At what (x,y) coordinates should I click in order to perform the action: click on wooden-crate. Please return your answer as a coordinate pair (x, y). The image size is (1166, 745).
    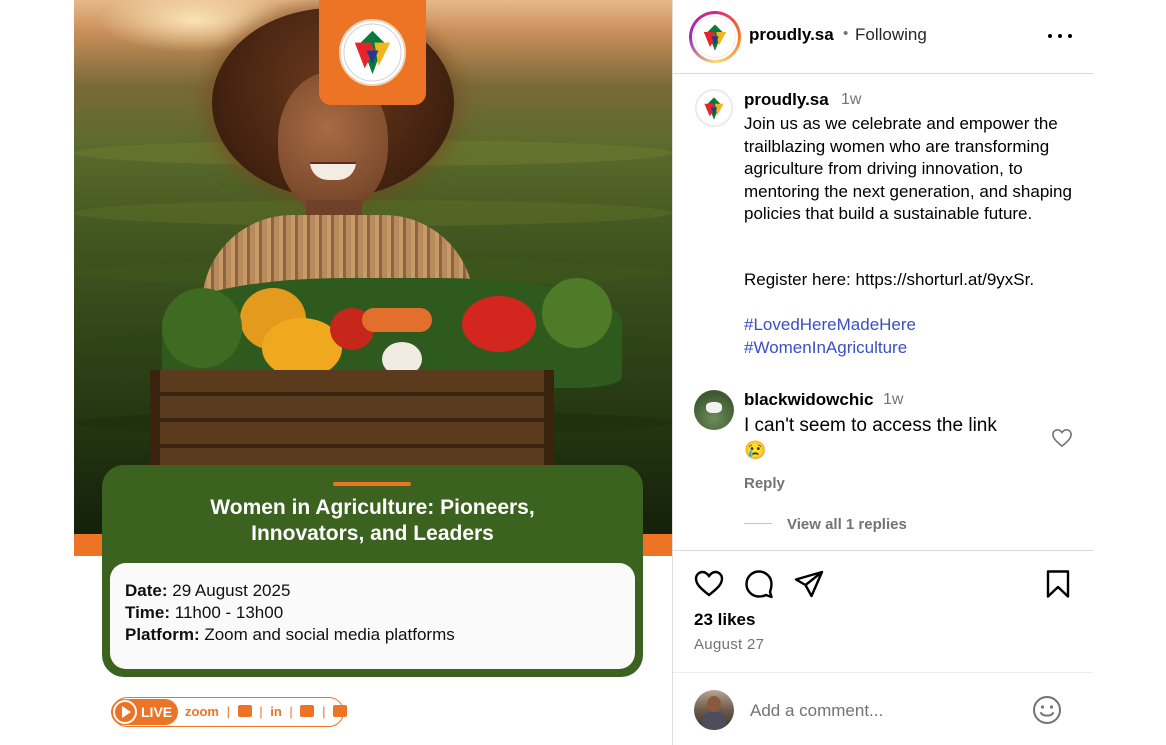
    Looking at the image, I should click on (352, 418).